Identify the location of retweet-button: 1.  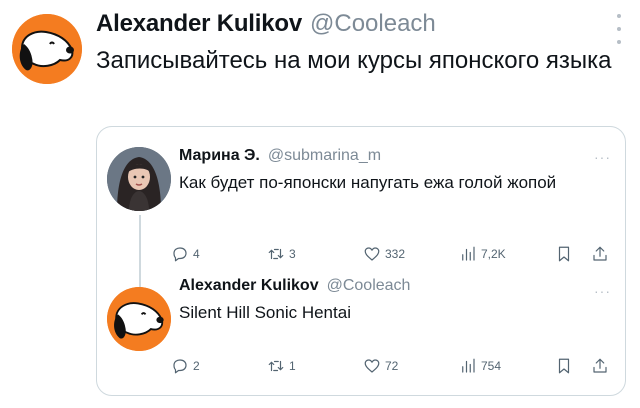
(281, 366).